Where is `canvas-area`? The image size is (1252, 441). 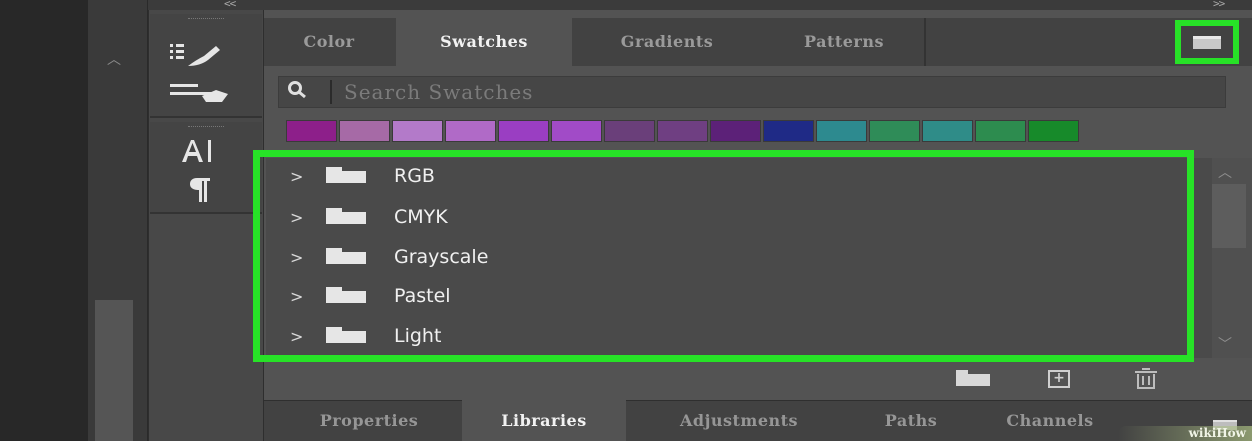 canvas-area is located at coordinates (44, 220).